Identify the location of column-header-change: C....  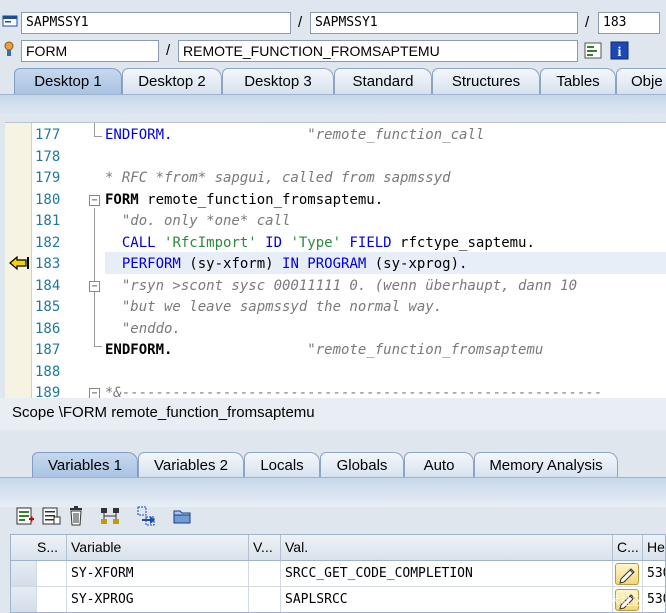
(628, 548).